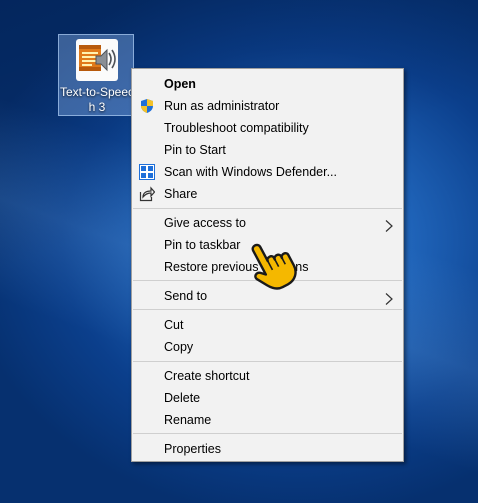 This screenshot has height=503, width=478. I want to click on menu-item-copy: Copy, so click(267, 347).